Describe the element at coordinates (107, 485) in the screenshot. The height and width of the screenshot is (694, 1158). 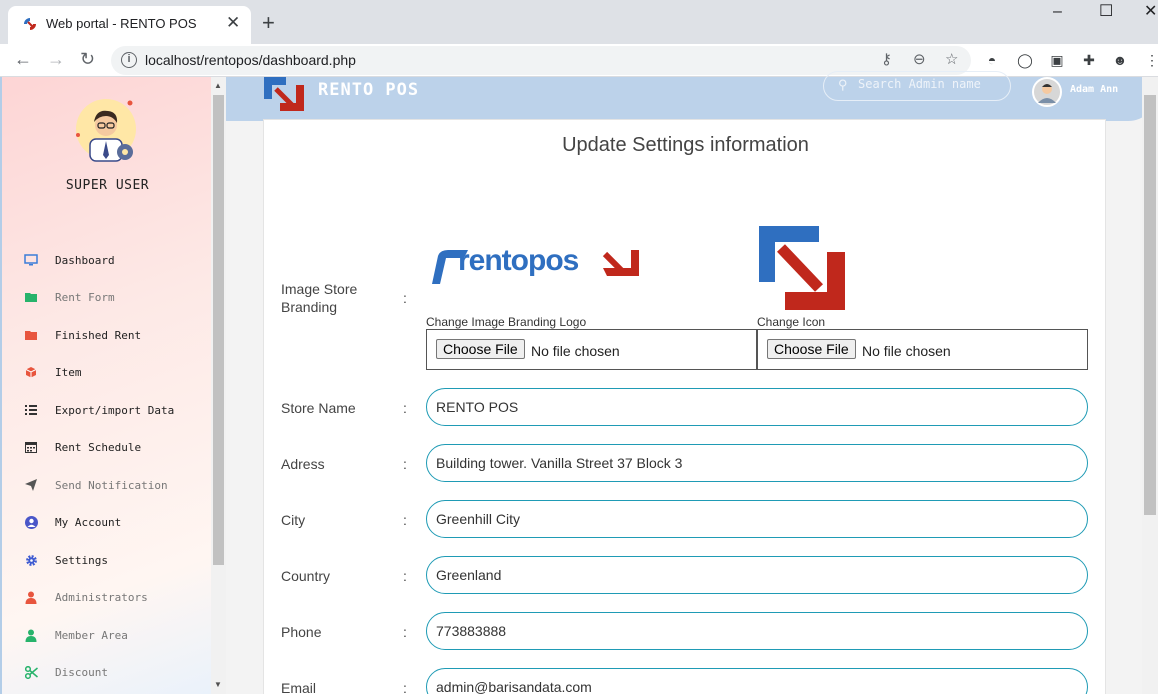
I see `sidebar-item-send-notification: Send Notification` at that location.